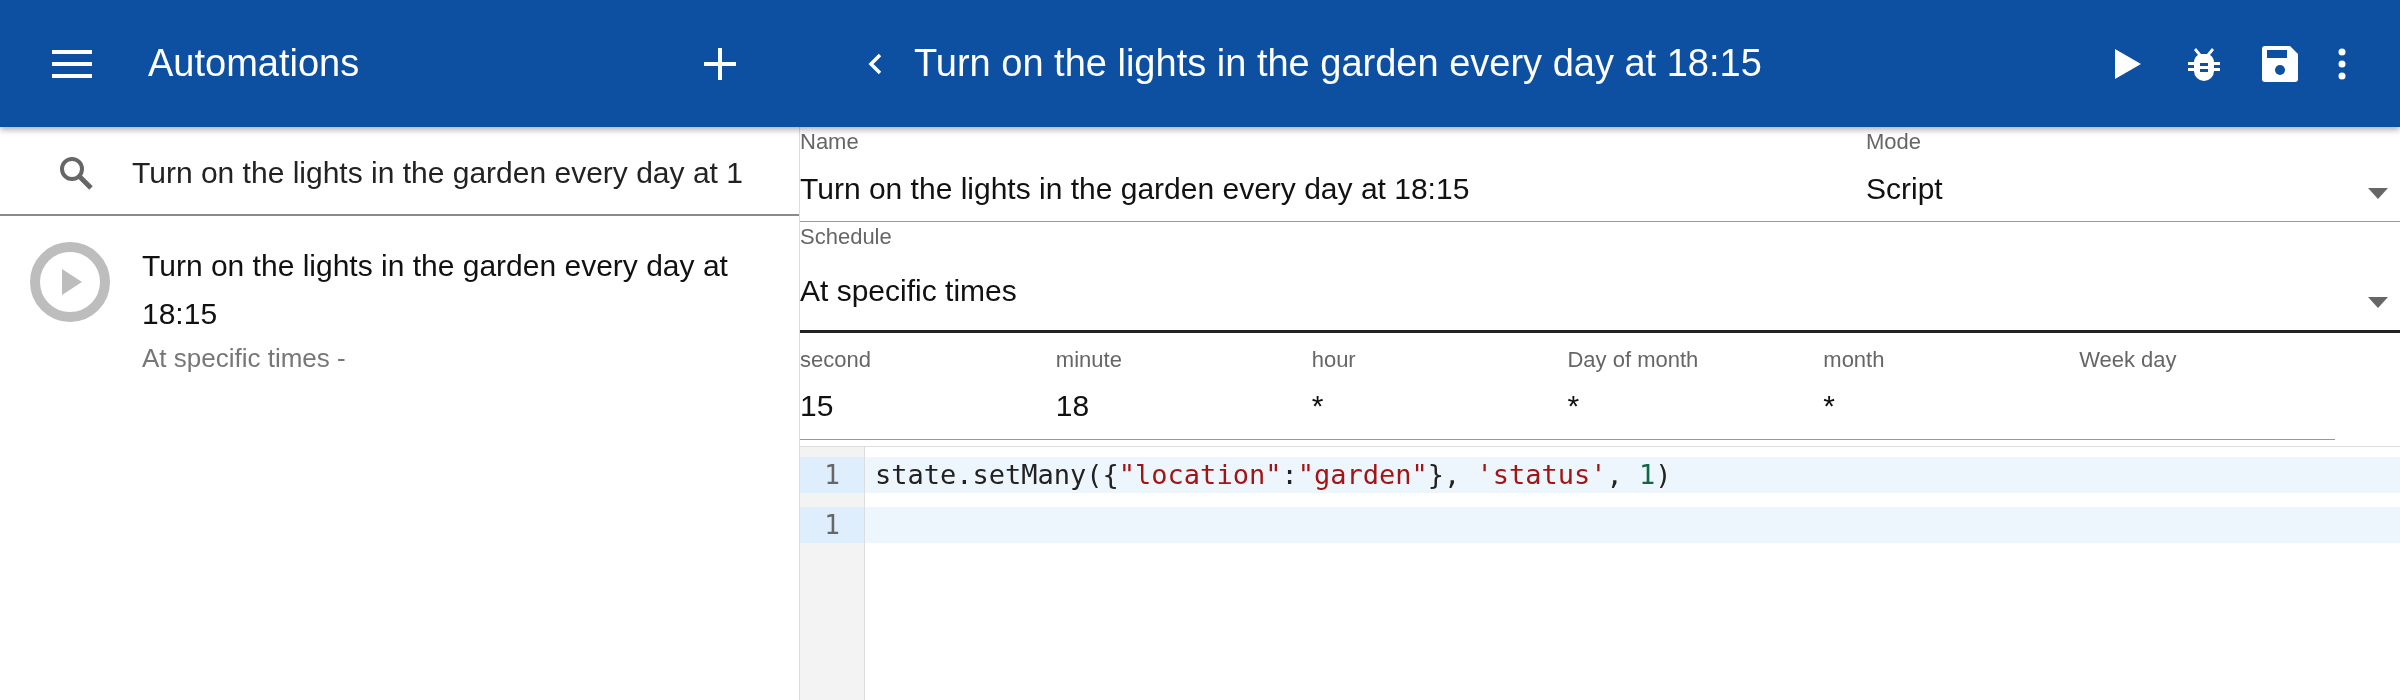  What do you see at coordinates (915, 406) in the screenshot?
I see `cron-field: 15` at bounding box center [915, 406].